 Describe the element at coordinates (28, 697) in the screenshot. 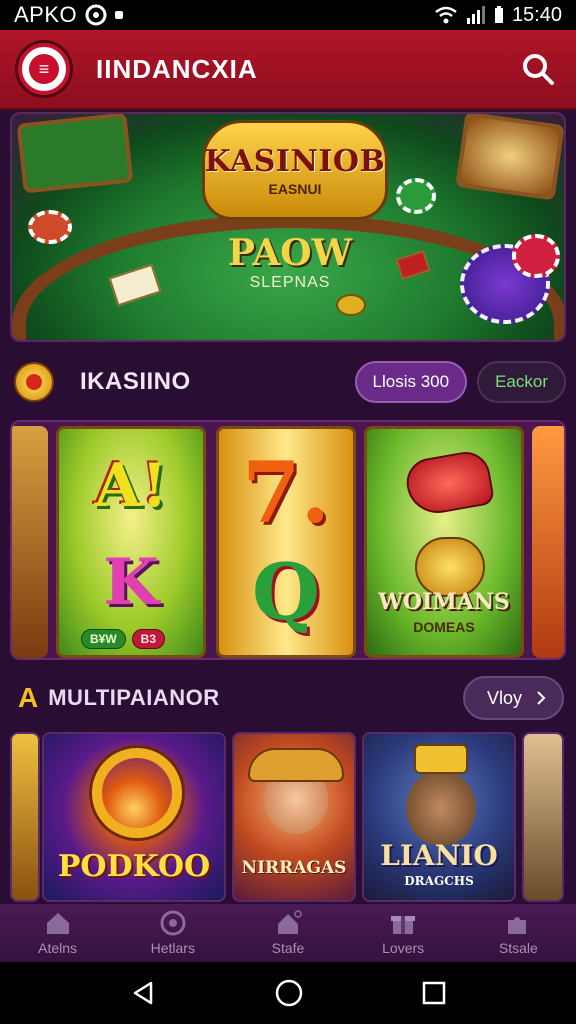

I see `multiplayer-a-icon: A` at that location.